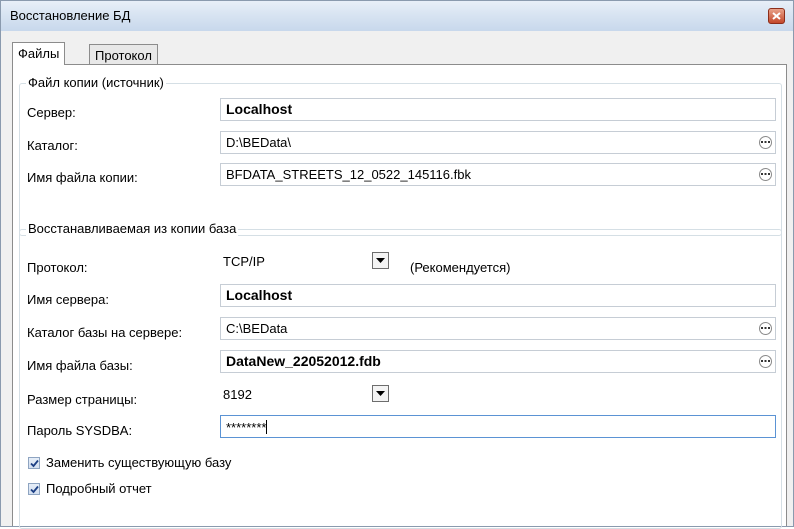 This screenshot has width=794, height=529. What do you see at coordinates (498, 361) in the screenshot?
I see `db-filename-field: DataNew_22052012.fdb` at bounding box center [498, 361].